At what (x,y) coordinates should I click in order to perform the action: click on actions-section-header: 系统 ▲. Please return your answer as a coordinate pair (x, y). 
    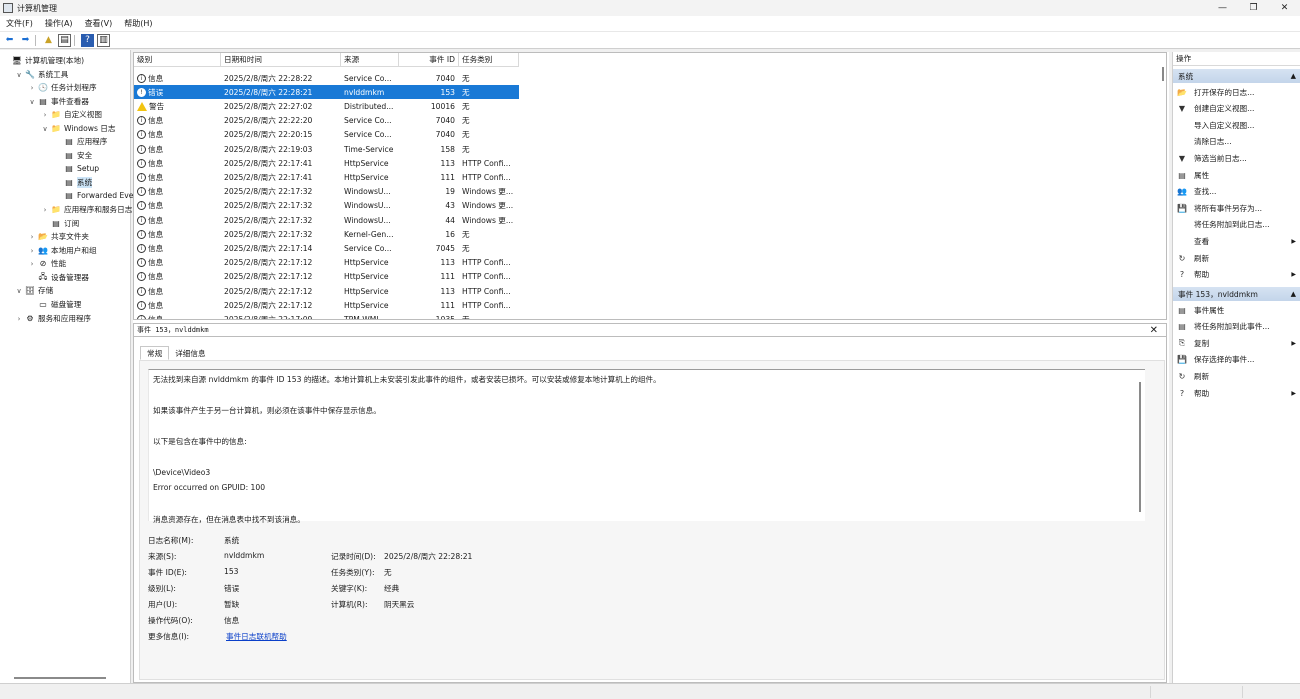
    Looking at the image, I should click on (1236, 76).